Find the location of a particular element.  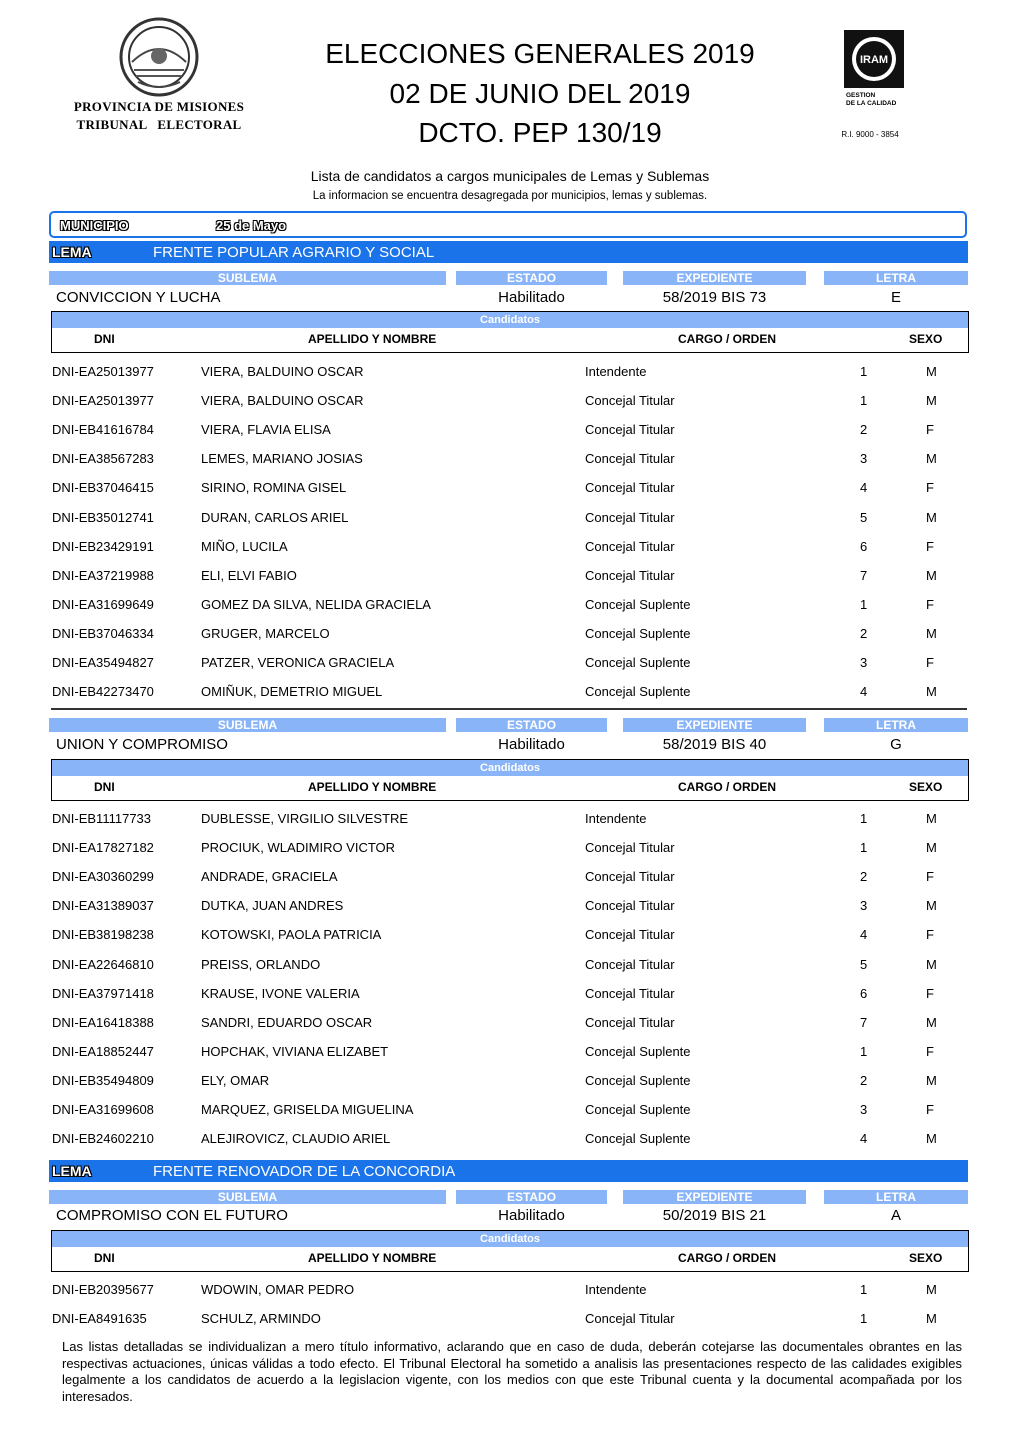

candidate-name: VIERA, FLAVIA ELISA is located at coordinates (266, 430).